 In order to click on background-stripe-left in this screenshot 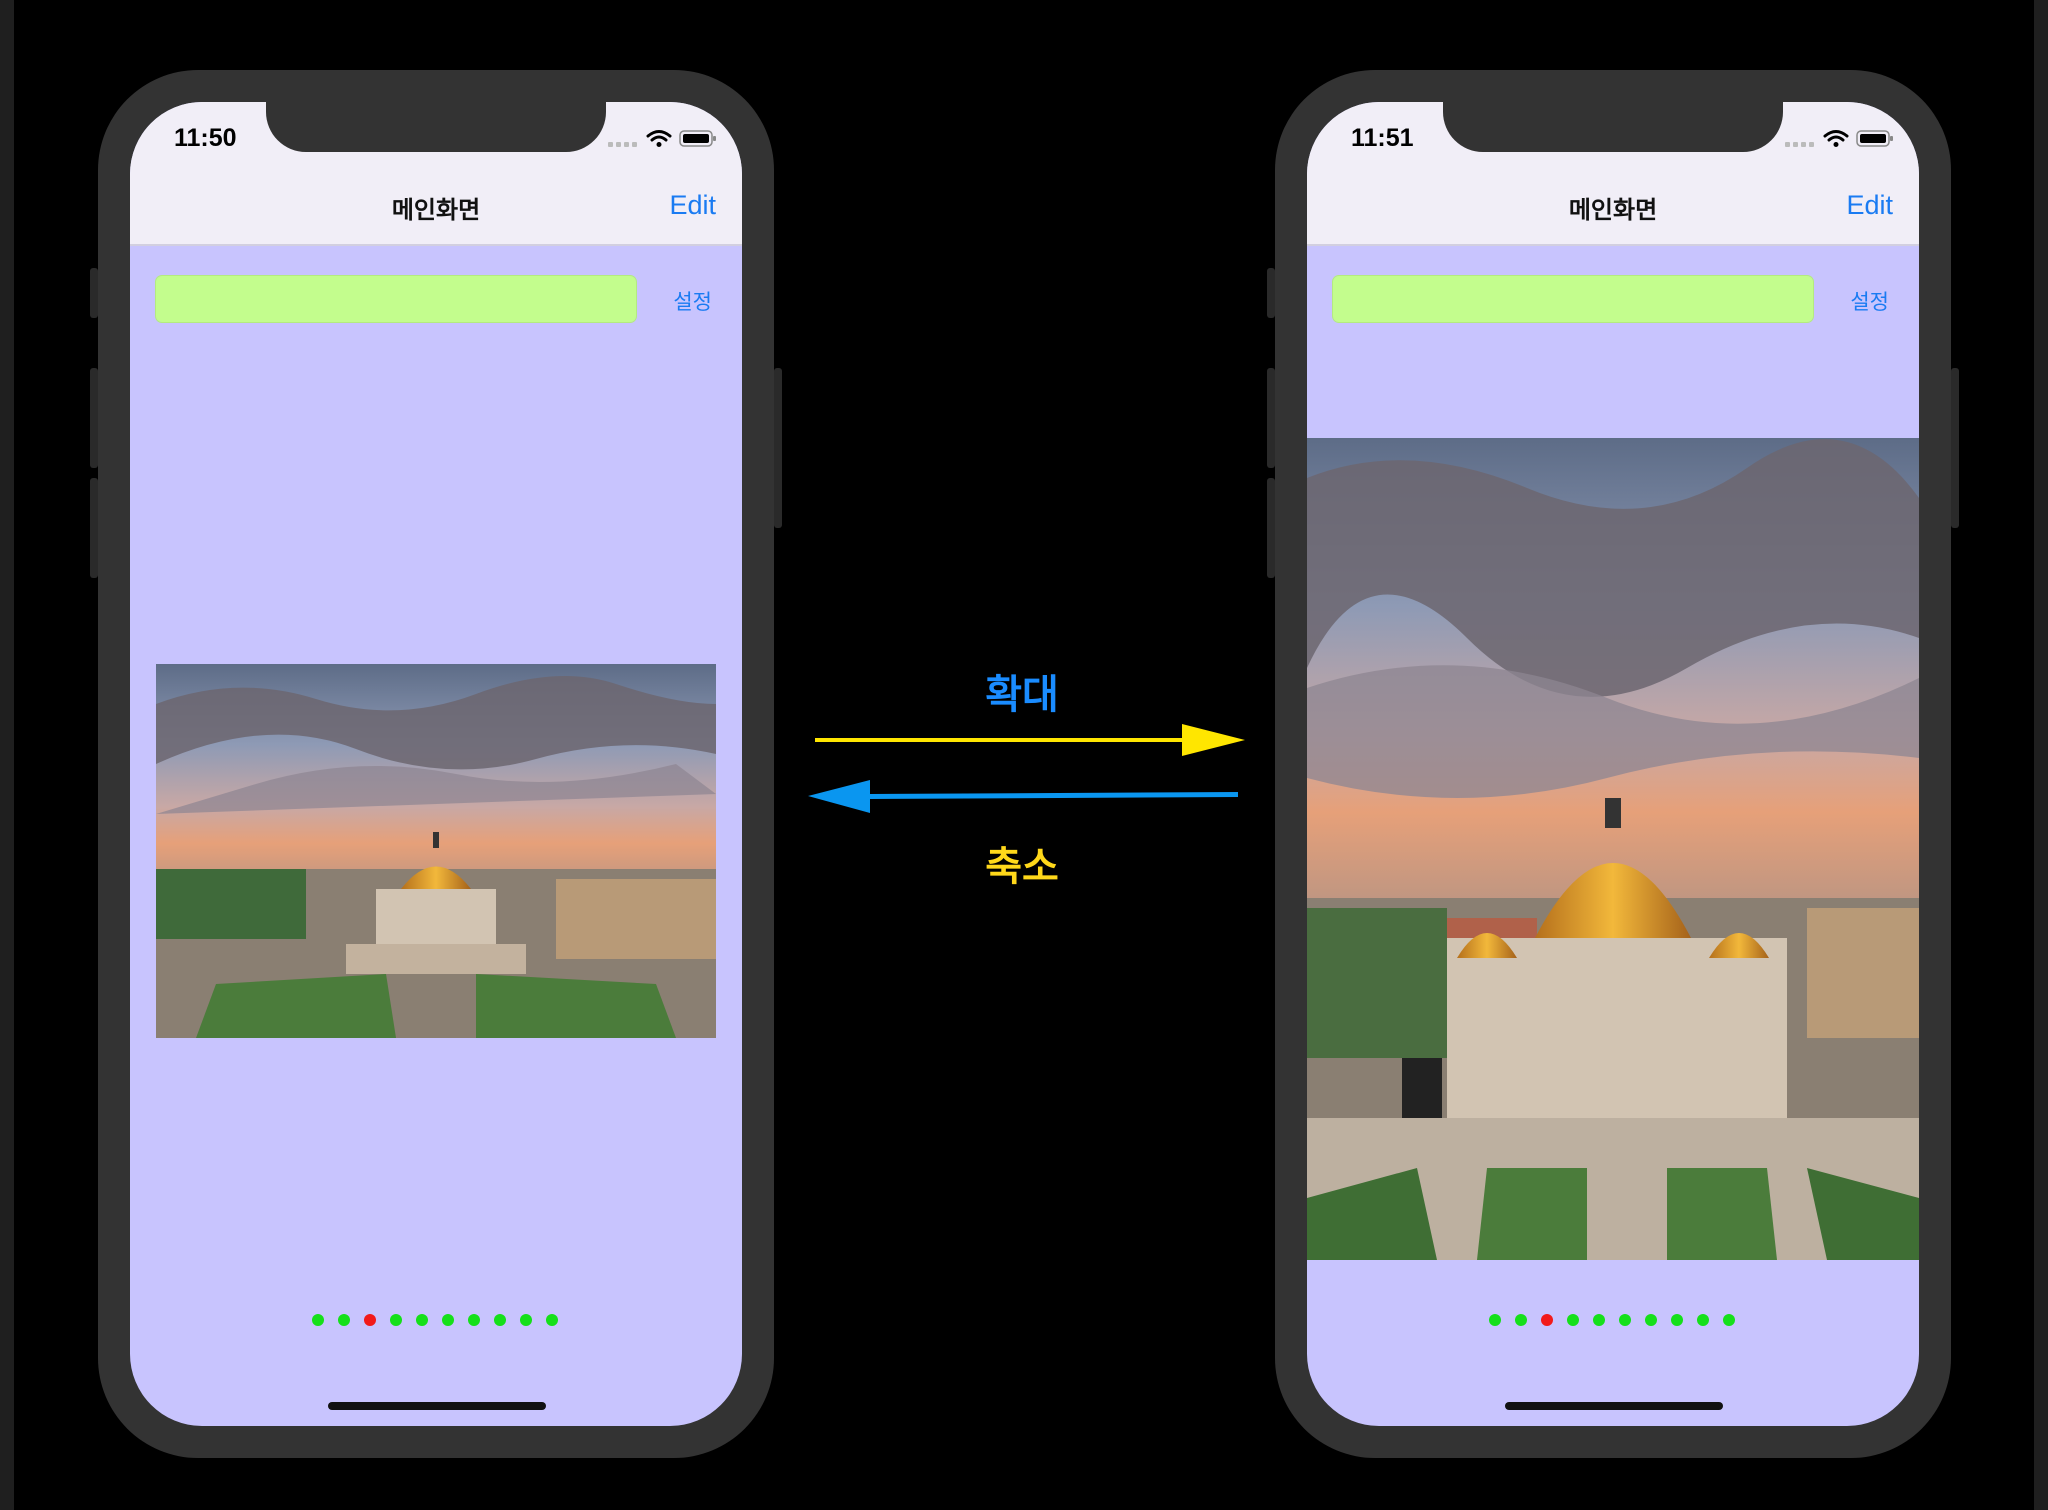, I will do `click(7, 755)`.